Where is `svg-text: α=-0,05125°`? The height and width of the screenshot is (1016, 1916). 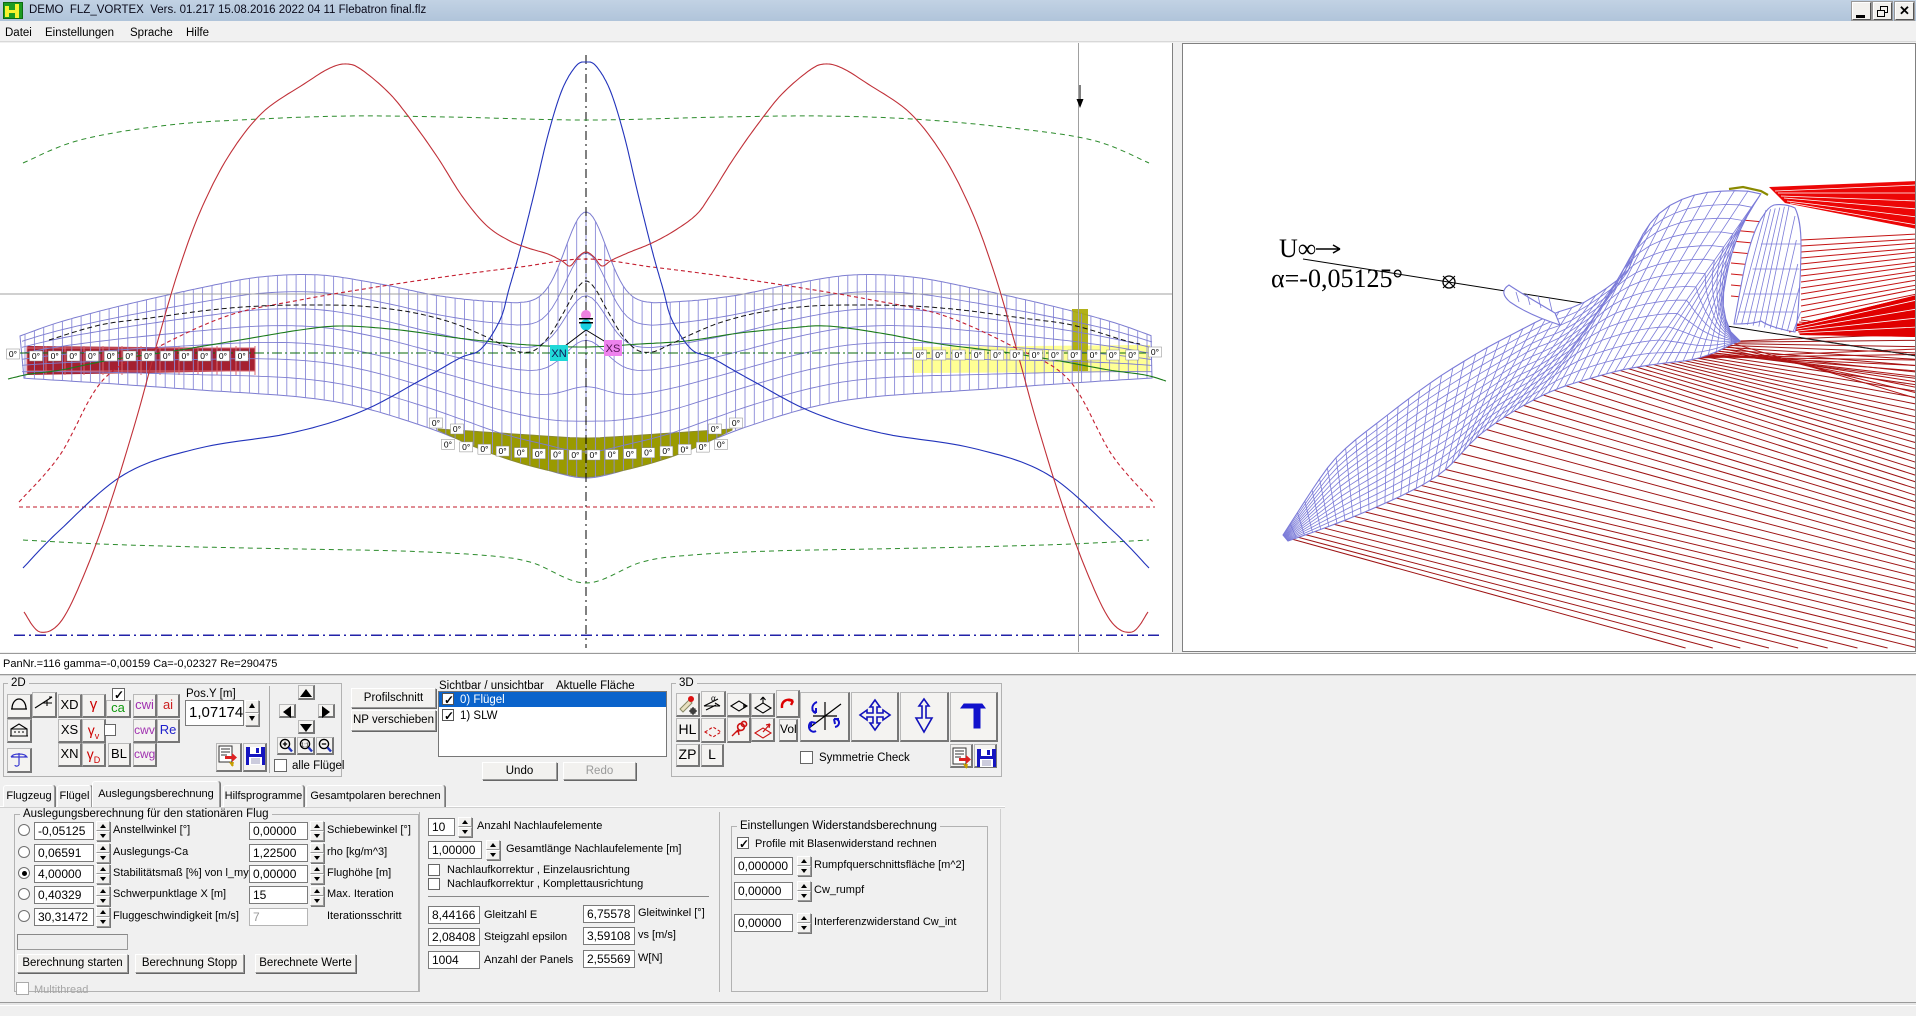 svg-text: α=-0,05125° is located at coordinates (1337, 278).